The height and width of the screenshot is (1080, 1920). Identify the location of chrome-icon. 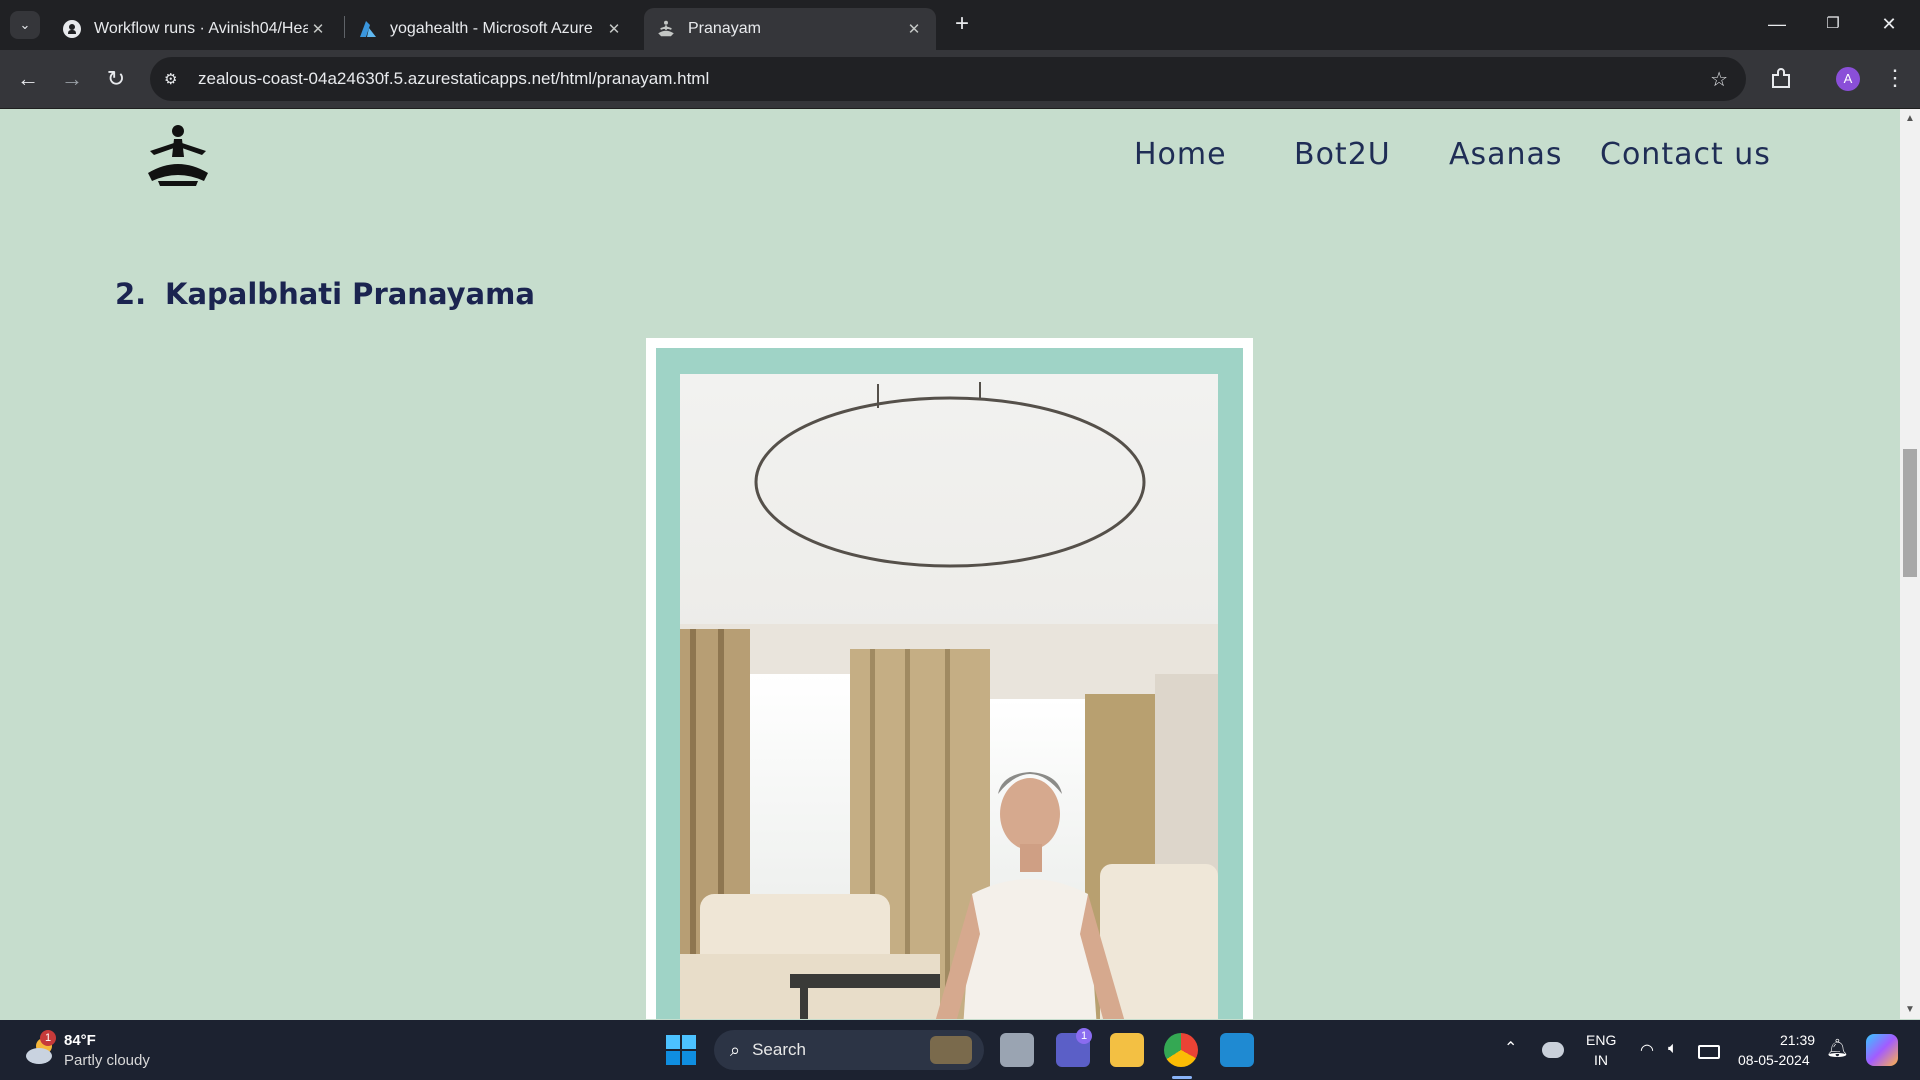
(1181, 1050).